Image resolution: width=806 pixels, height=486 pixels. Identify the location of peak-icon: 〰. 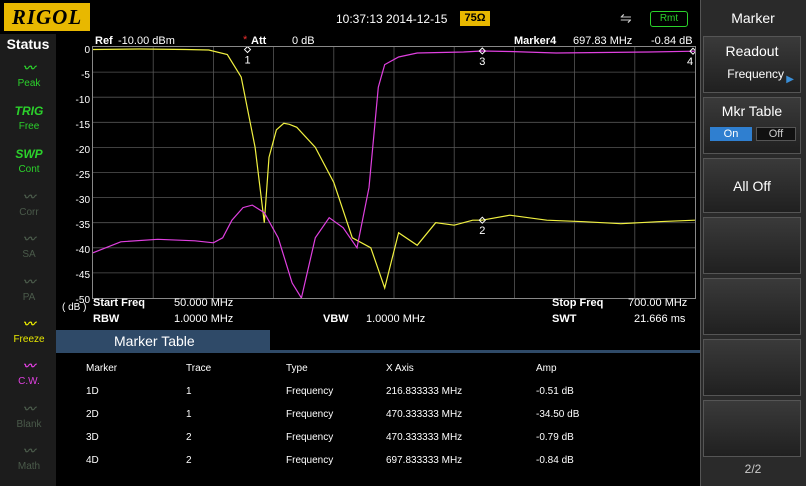
(28, 68).